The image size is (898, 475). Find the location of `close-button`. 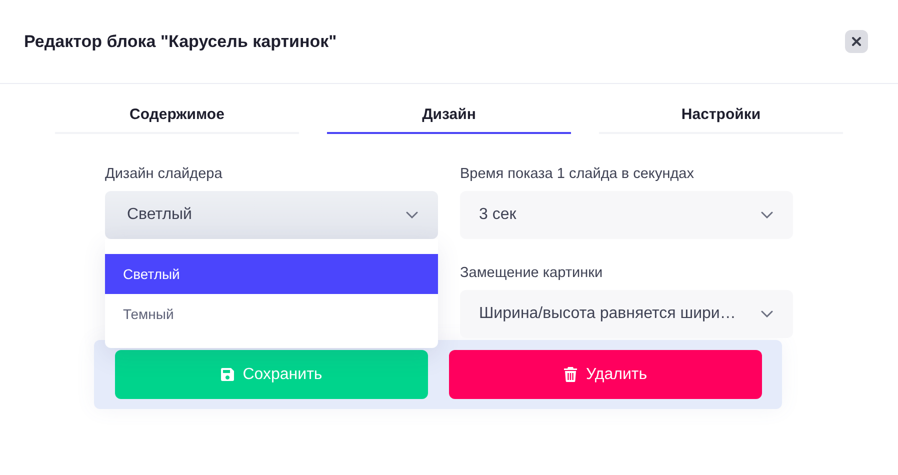

close-button is located at coordinates (856, 41).